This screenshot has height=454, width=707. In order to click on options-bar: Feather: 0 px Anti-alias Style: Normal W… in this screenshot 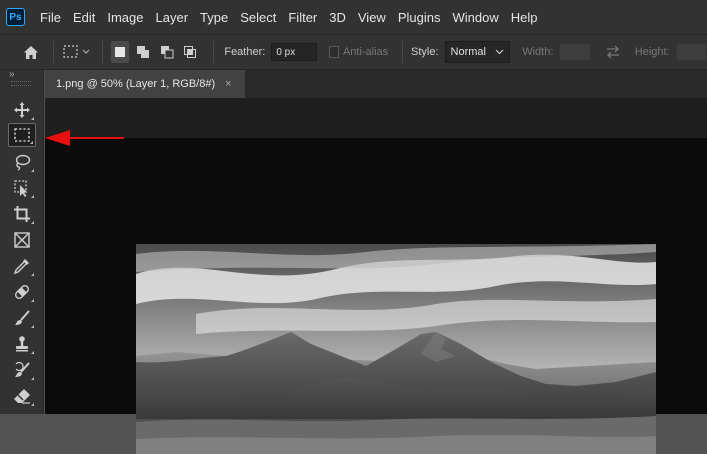, I will do `click(353, 52)`.